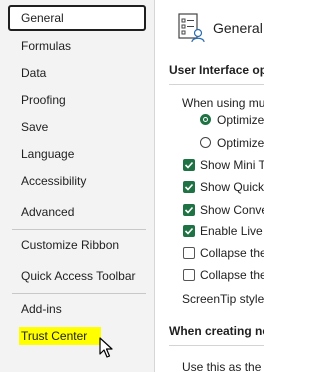 Image resolution: width=320 pixels, height=372 pixels. What do you see at coordinates (41, 309) in the screenshot?
I see `nav-item-label: Add-ins` at bounding box center [41, 309].